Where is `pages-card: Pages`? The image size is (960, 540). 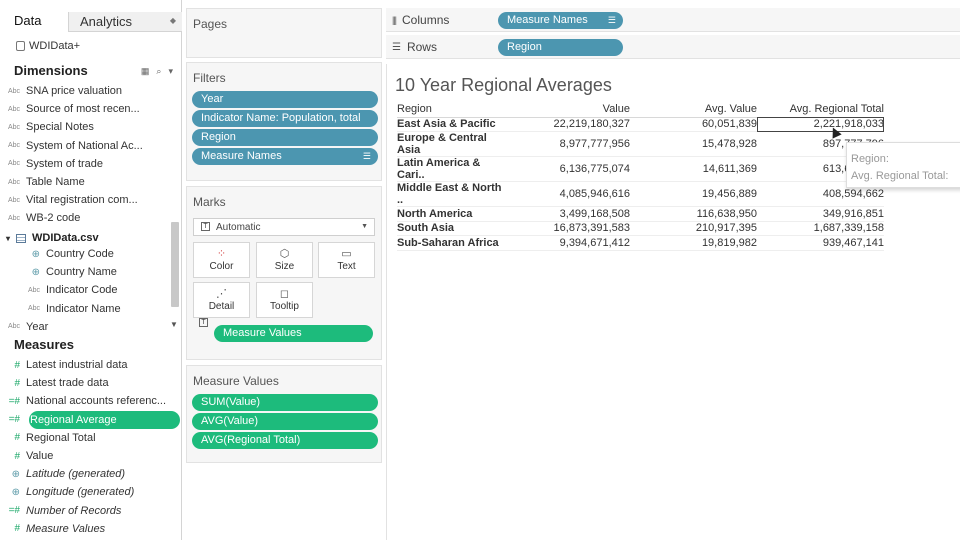 pages-card: Pages is located at coordinates (284, 33).